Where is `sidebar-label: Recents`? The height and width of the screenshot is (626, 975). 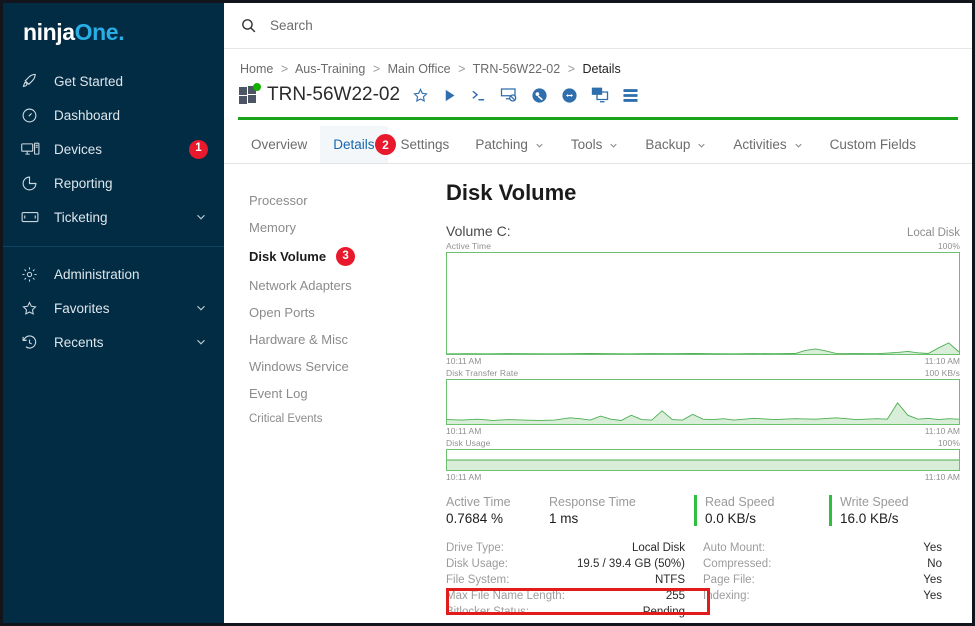 sidebar-label: Recents is located at coordinates (79, 342).